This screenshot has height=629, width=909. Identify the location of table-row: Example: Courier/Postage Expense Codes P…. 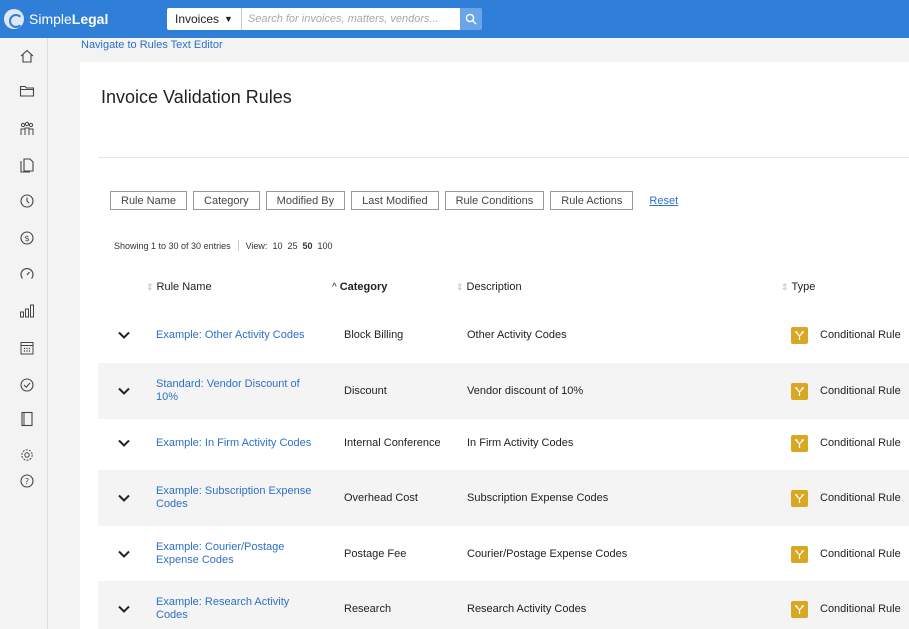
(503, 554).